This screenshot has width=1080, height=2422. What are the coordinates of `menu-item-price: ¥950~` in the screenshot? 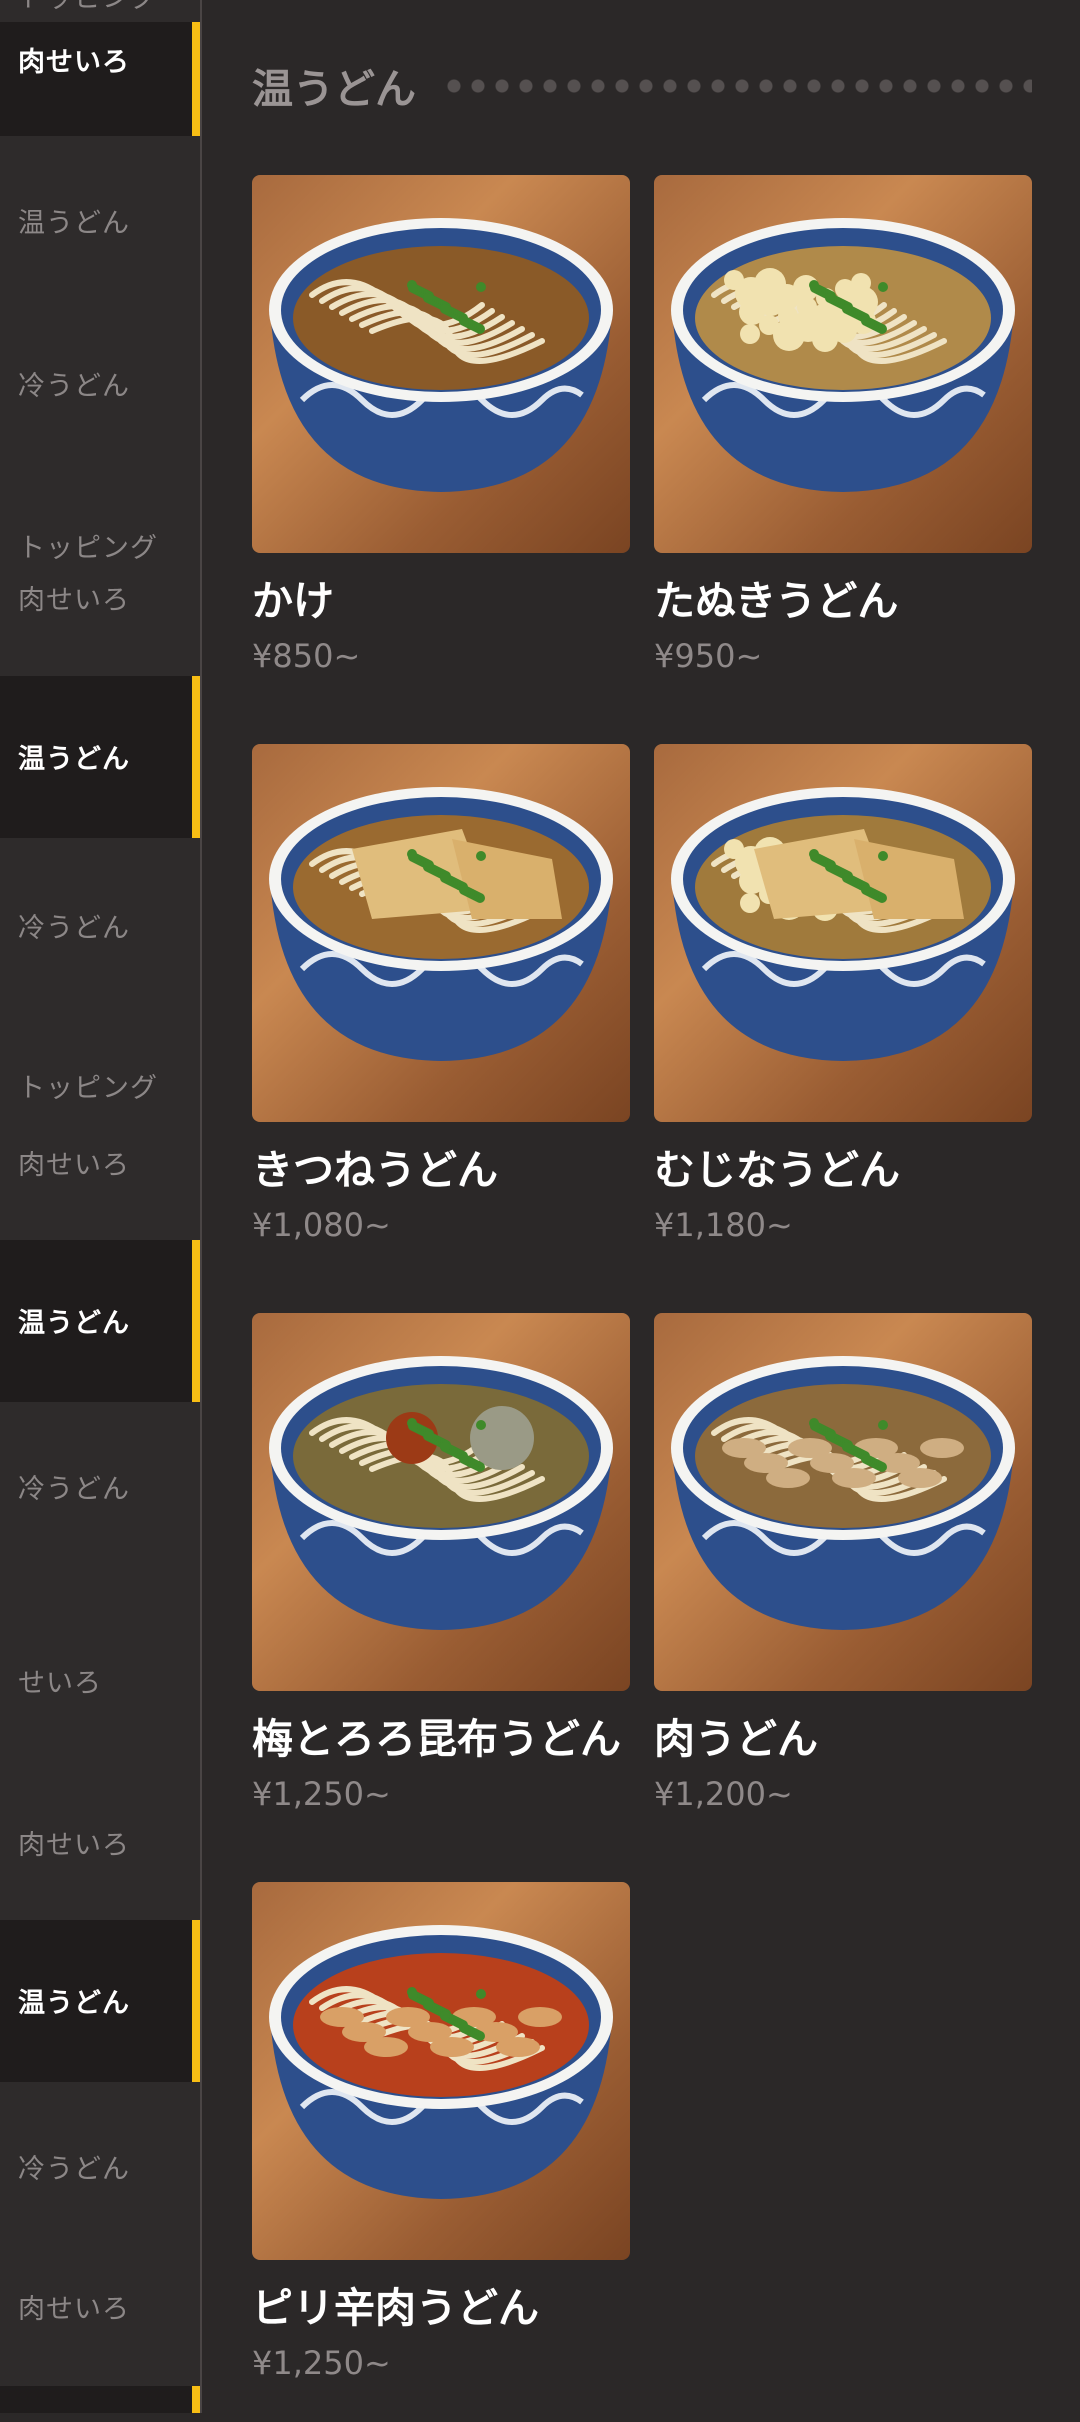 It's located at (708, 656).